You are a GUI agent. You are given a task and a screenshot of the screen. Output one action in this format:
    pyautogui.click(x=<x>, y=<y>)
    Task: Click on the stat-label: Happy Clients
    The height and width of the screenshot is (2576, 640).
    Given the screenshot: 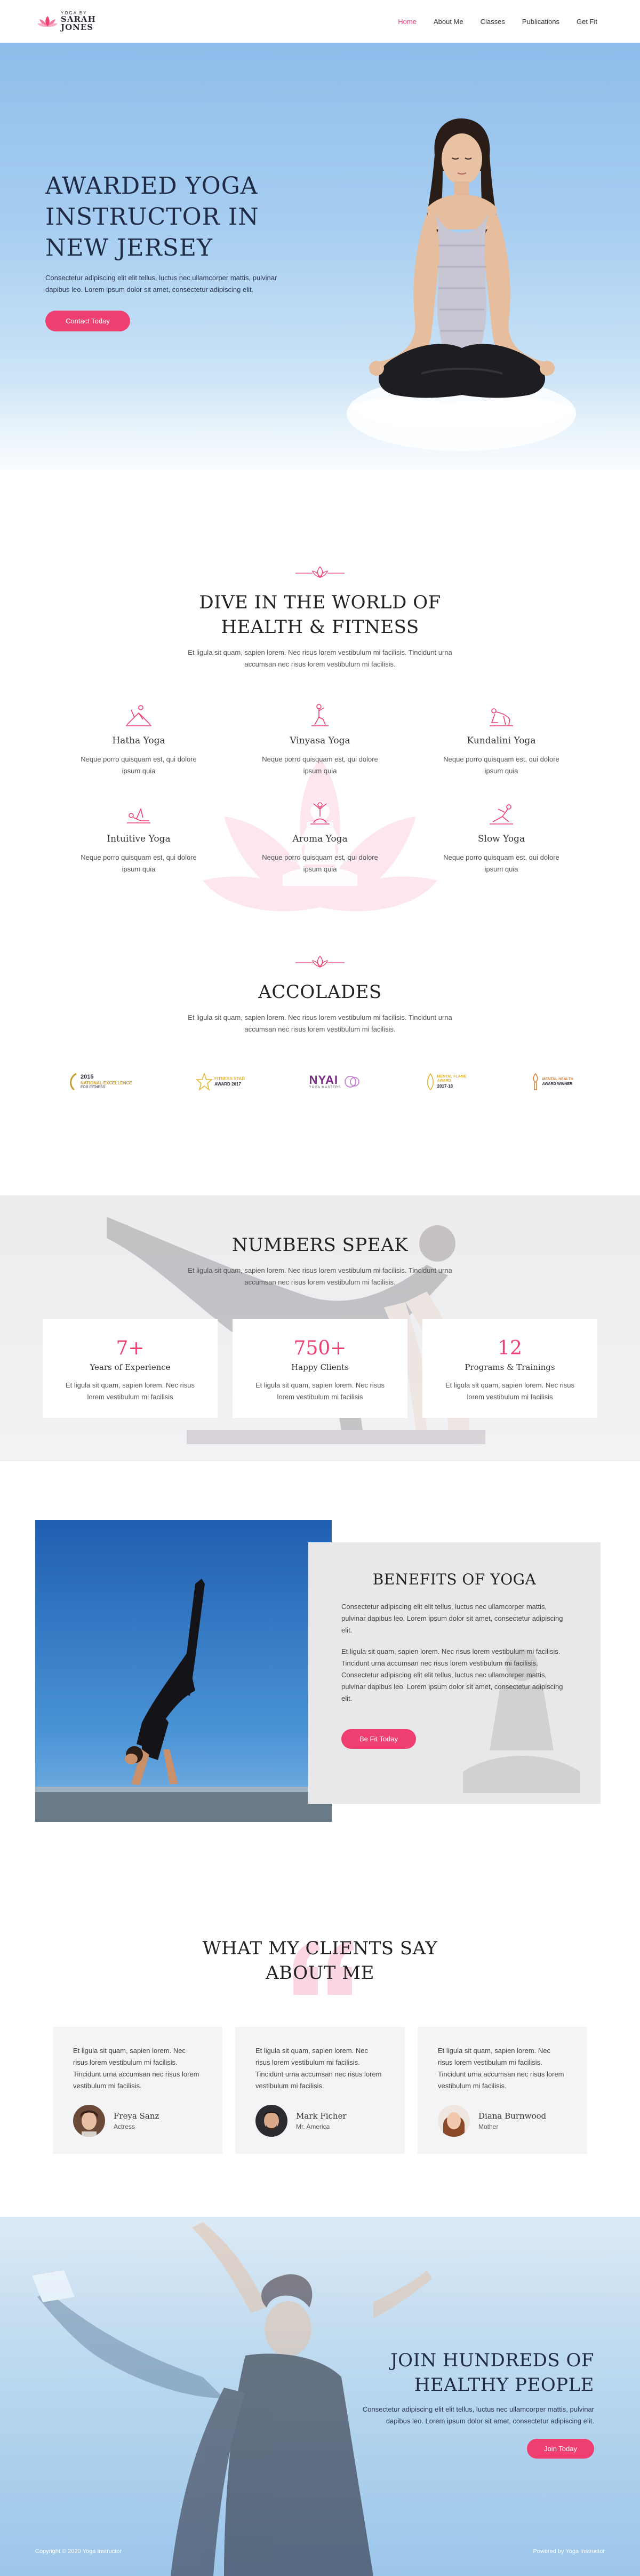 What is the action you would take?
    pyautogui.click(x=320, y=1367)
    